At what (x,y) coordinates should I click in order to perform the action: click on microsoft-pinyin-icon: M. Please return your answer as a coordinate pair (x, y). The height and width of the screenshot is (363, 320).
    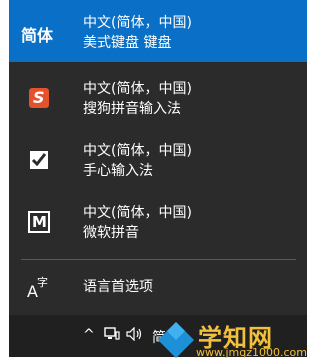
    Looking at the image, I should click on (38, 221).